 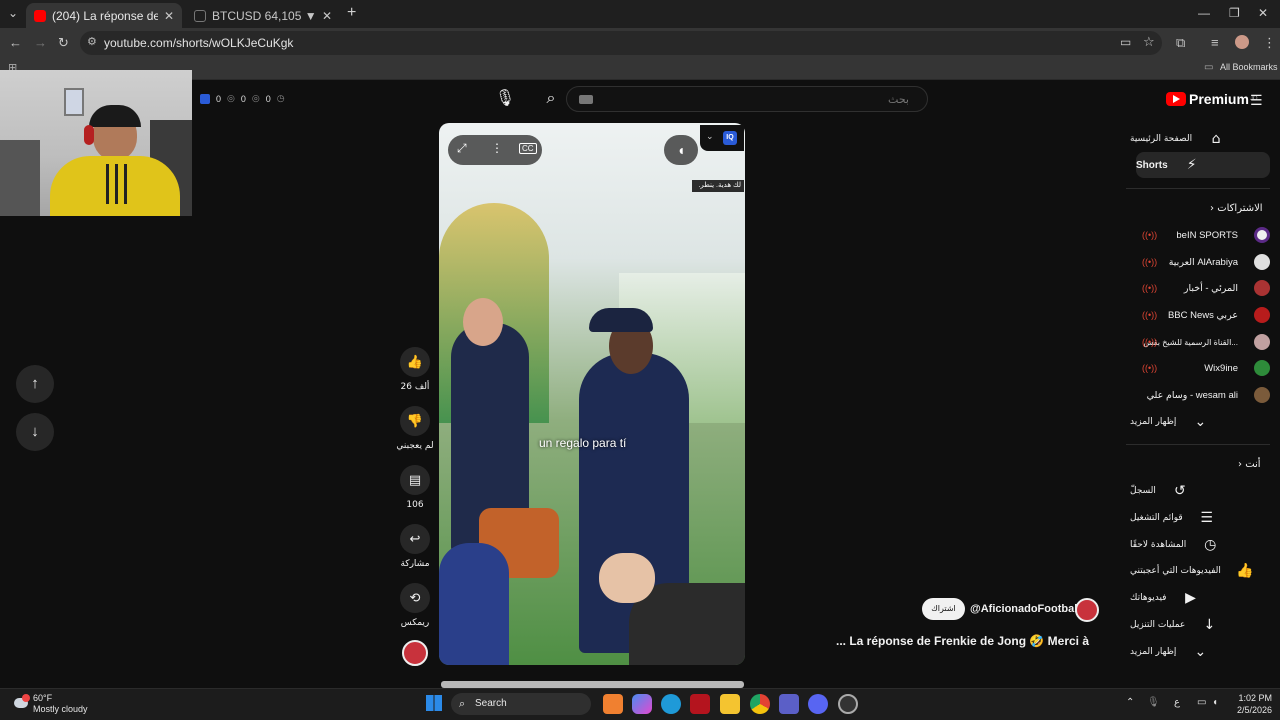 What do you see at coordinates (21, 703) in the screenshot?
I see `weather-icon` at bounding box center [21, 703].